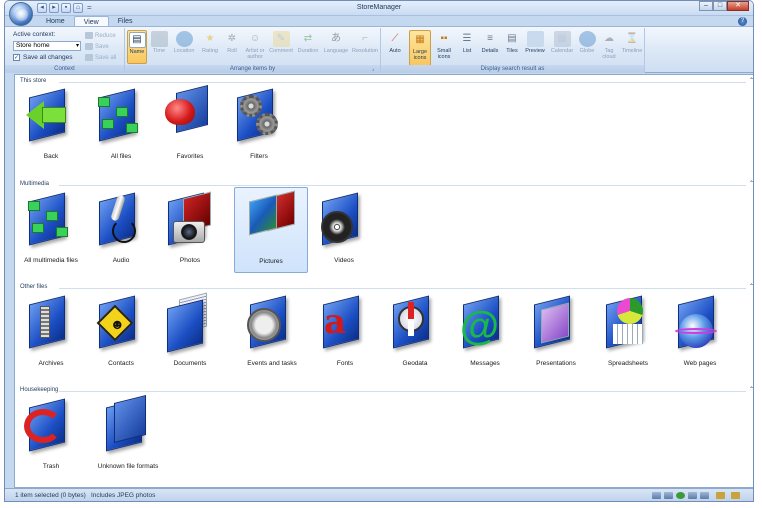  What do you see at coordinates (190, 156) in the screenshot?
I see `item-label: Favorites` at bounding box center [190, 156].